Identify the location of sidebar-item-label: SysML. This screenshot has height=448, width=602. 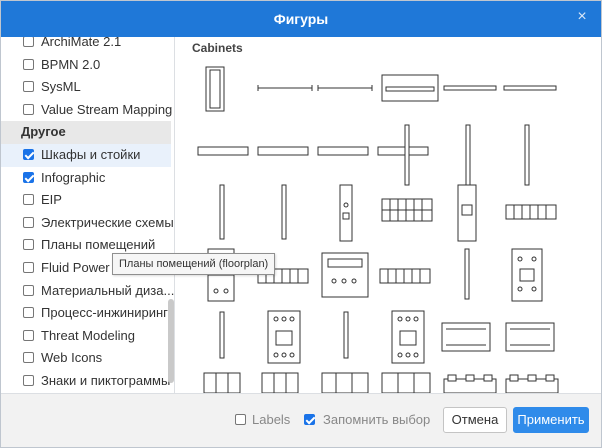
(61, 87).